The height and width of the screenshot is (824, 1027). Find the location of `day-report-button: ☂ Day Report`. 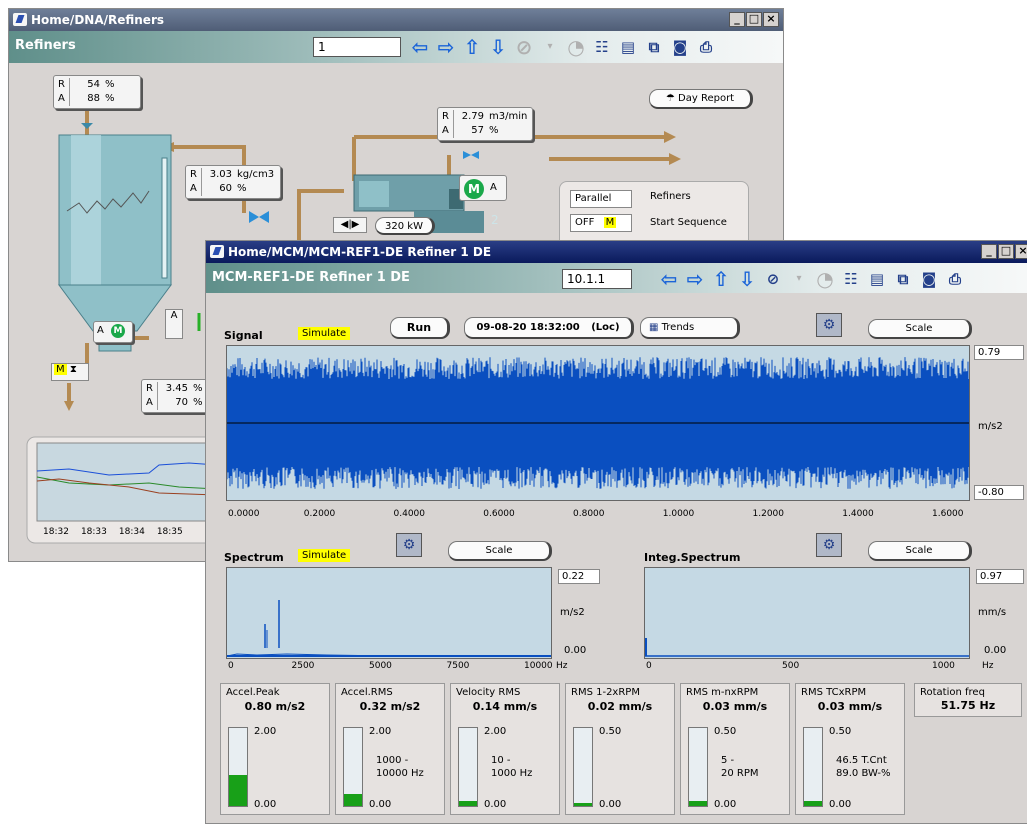

day-report-button: ☂ Day Report is located at coordinates (701, 99).